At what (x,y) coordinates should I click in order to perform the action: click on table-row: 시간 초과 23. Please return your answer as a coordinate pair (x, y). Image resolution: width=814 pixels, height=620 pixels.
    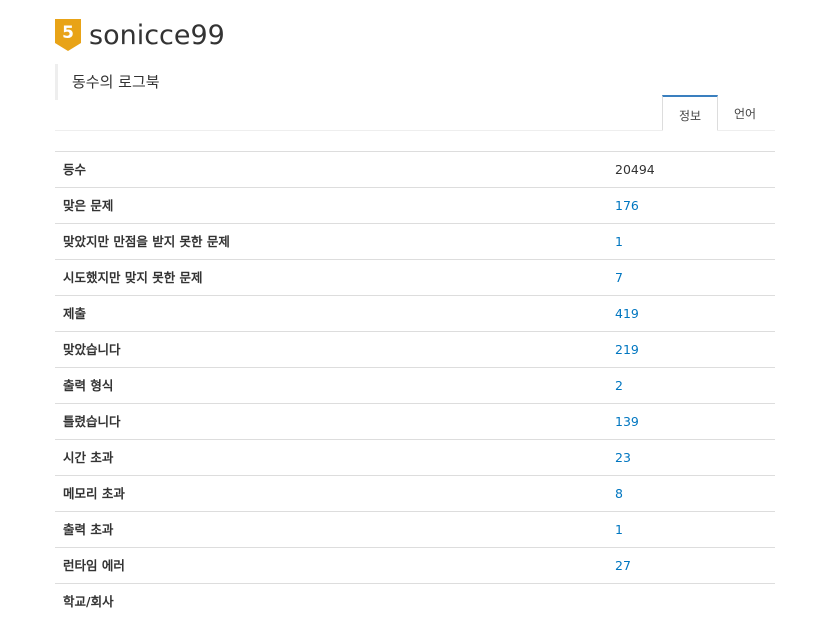
    Looking at the image, I should click on (415, 458).